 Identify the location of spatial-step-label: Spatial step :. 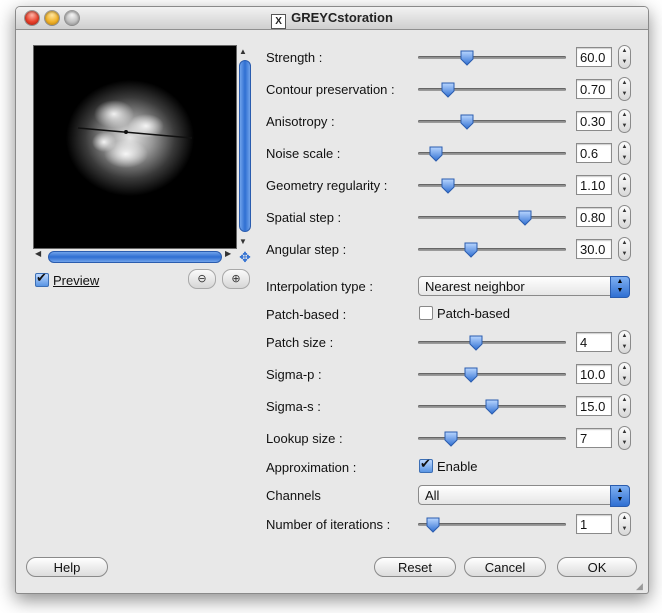
(304, 217).